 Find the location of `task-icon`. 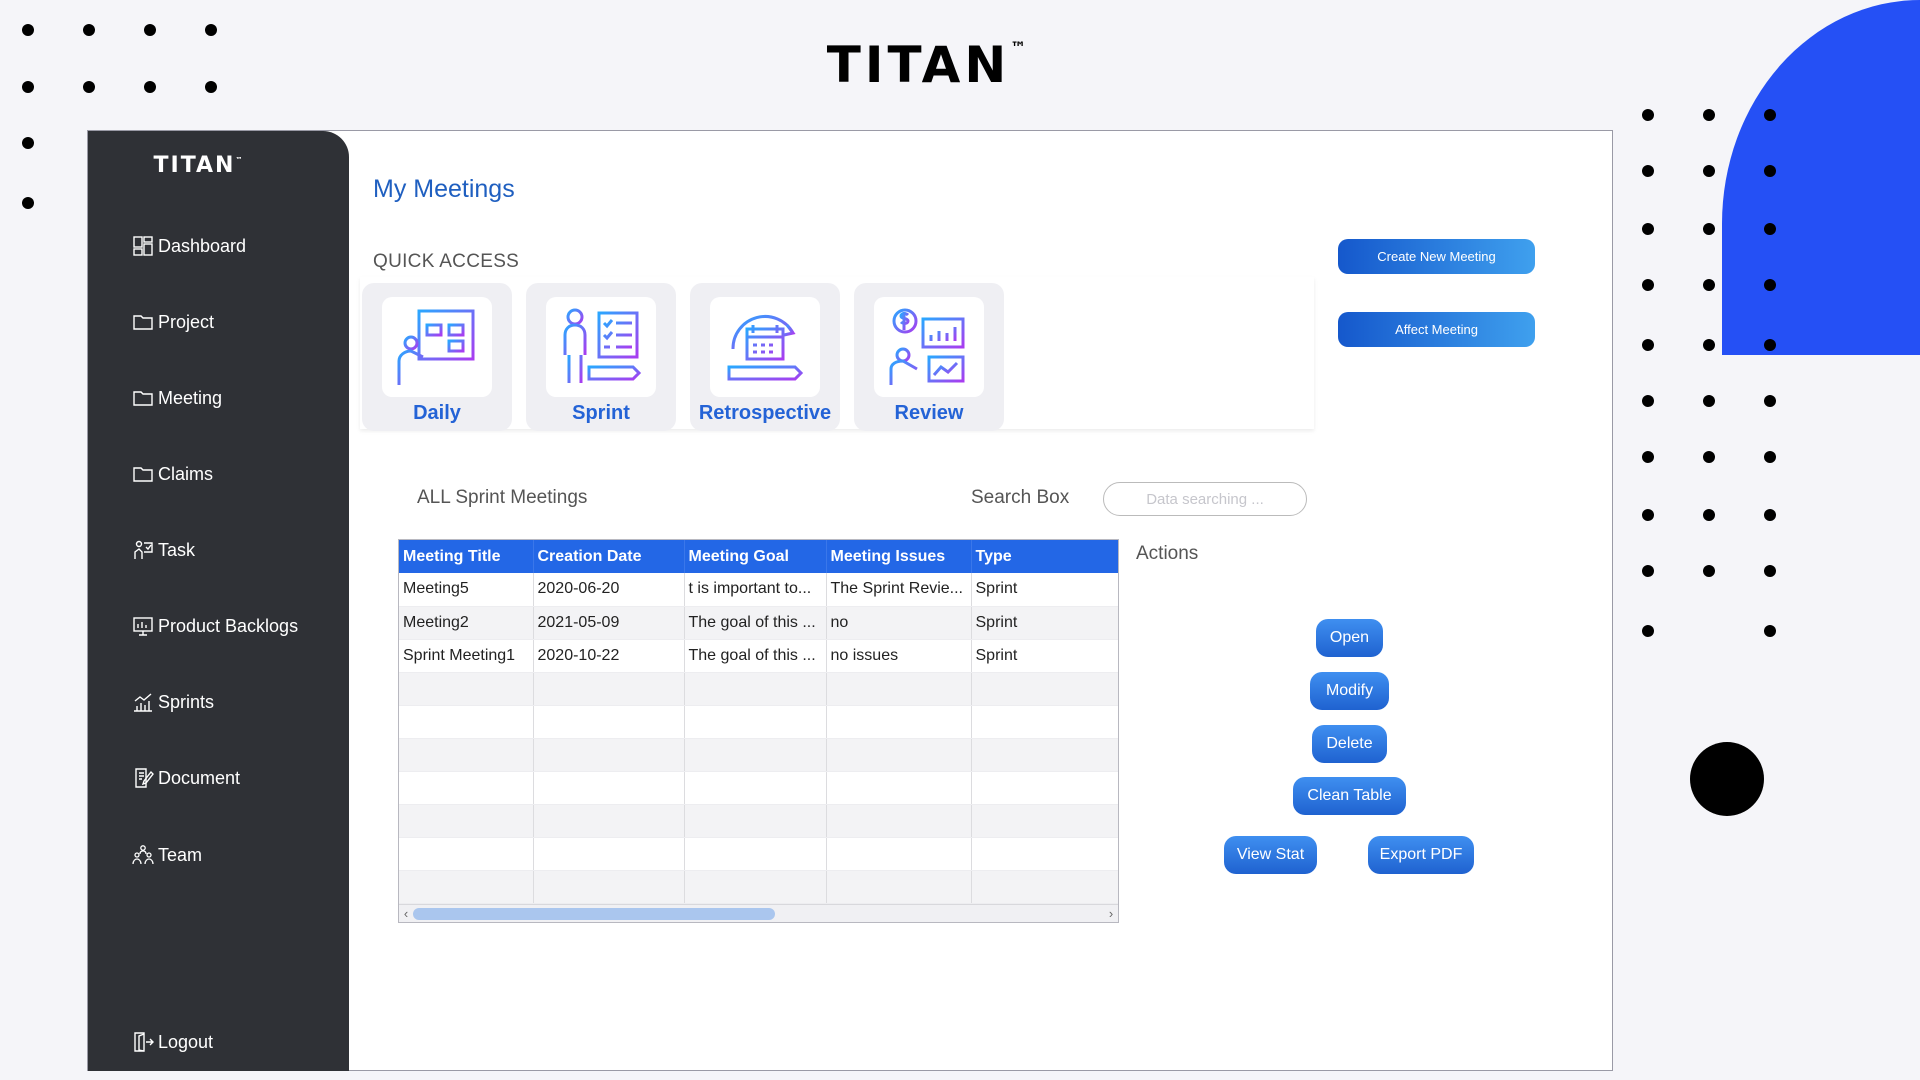

task-icon is located at coordinates (143, 549).